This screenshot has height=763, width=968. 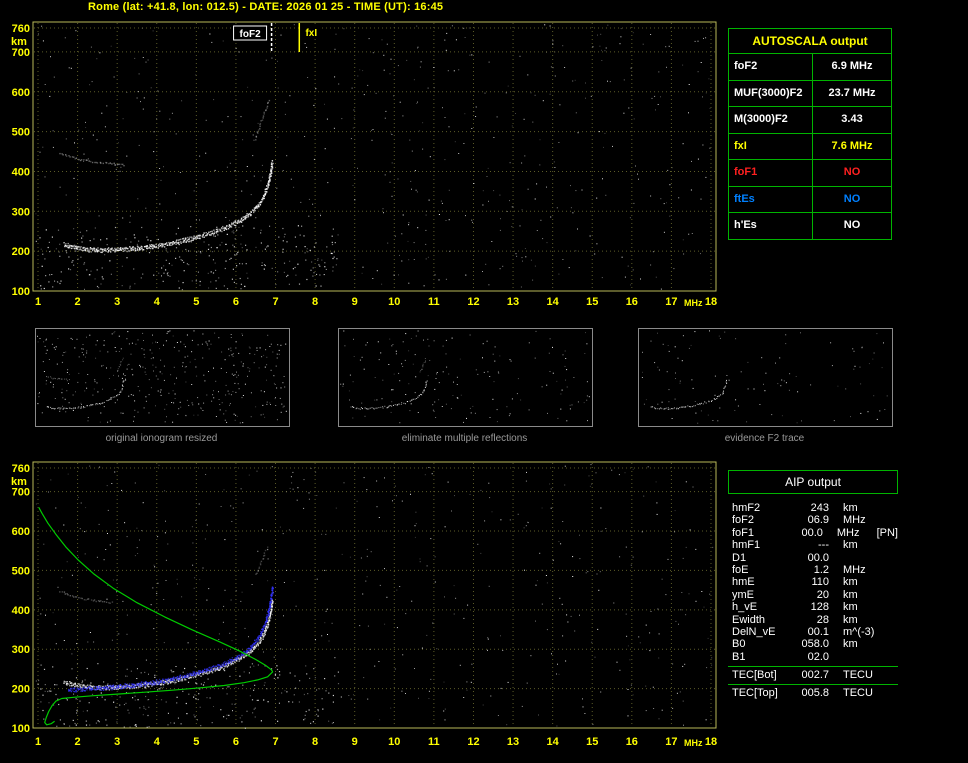 I want to click on table-row: ymE 20 km, so click(x=813, y=595).